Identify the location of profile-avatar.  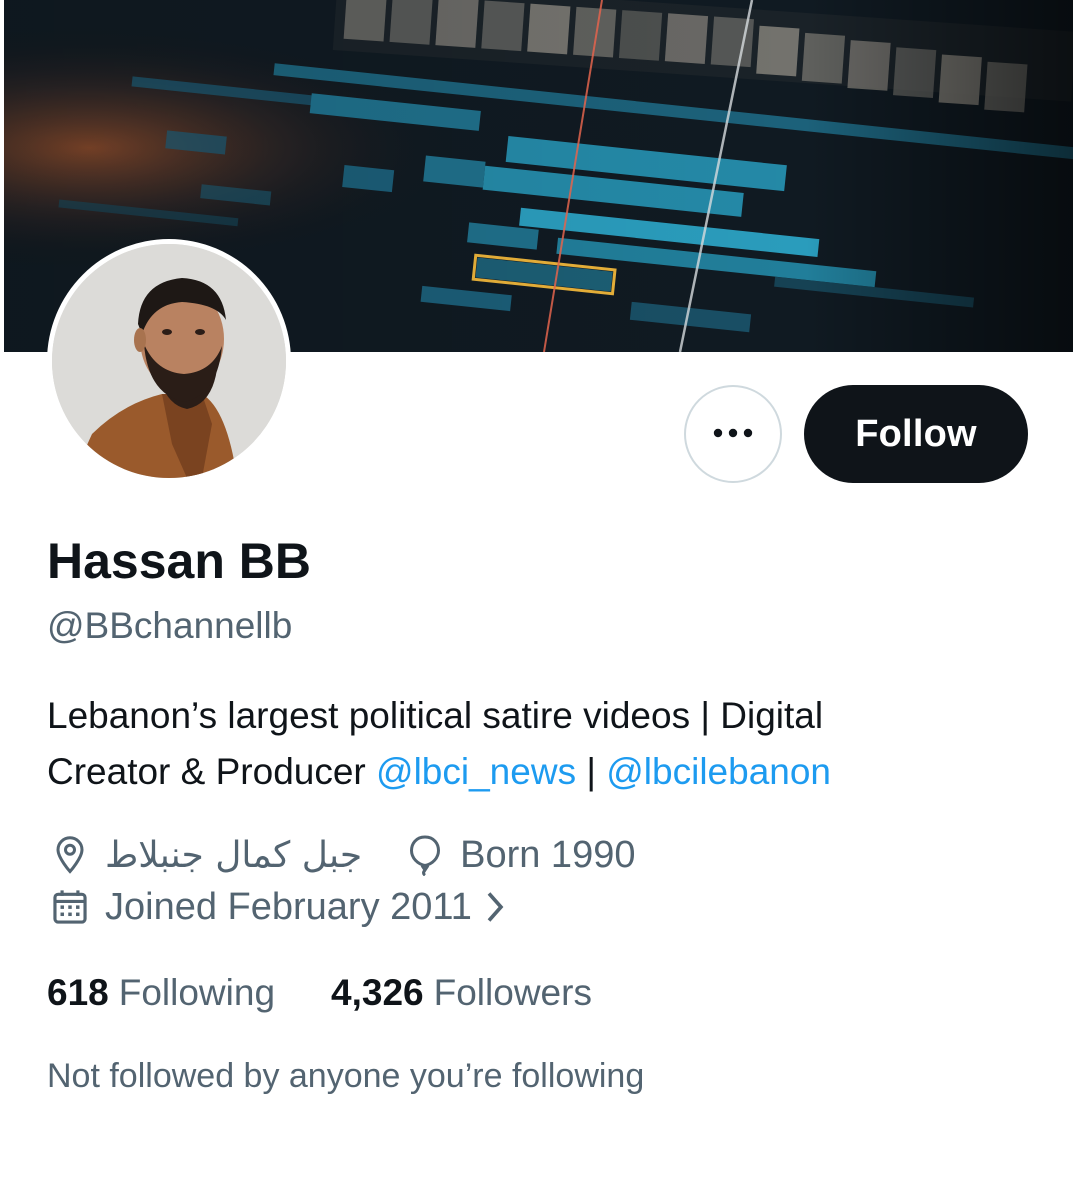
(169, 361).